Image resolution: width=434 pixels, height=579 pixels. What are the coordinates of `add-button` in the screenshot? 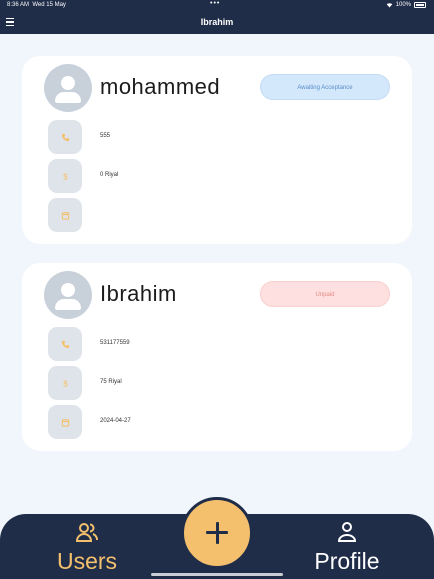 It's located at (217, 533).